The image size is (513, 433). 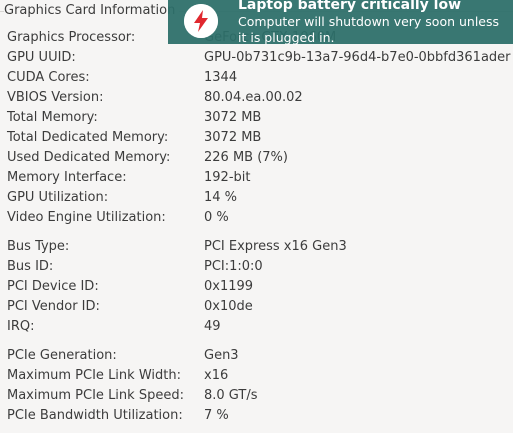 I want to click on info-value: PCI Express x16 Gen3, so click(x=275, y=246).